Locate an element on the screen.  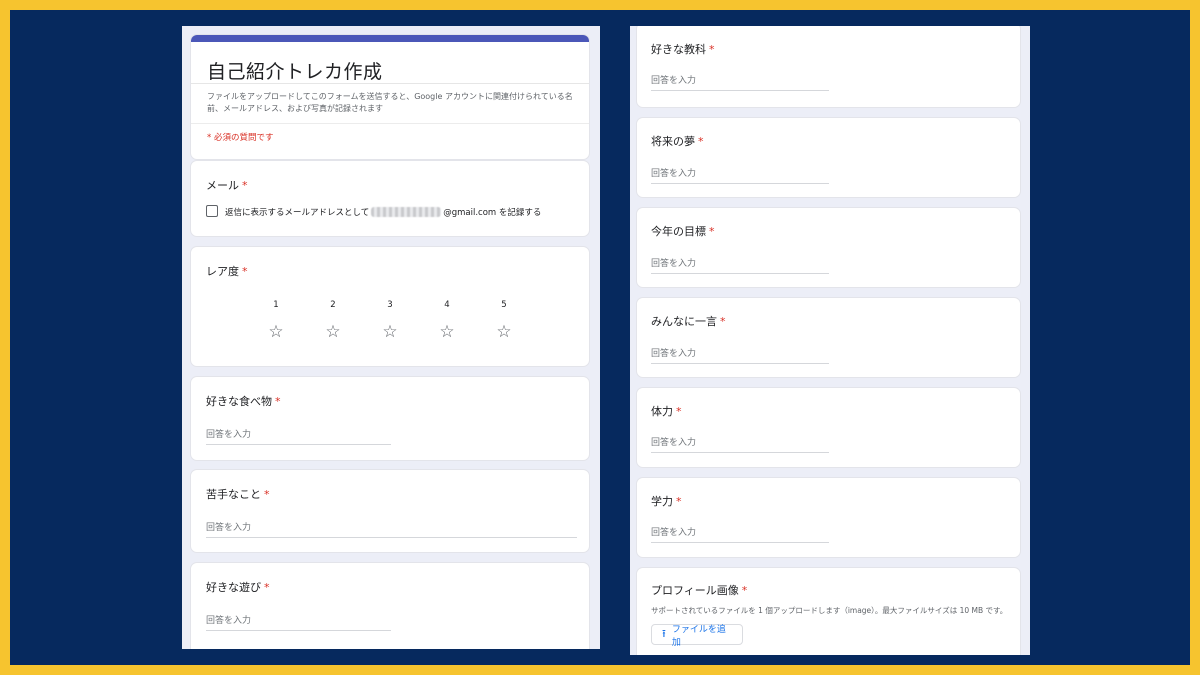
record-email-checkbox is located at coordinates (212, 211).